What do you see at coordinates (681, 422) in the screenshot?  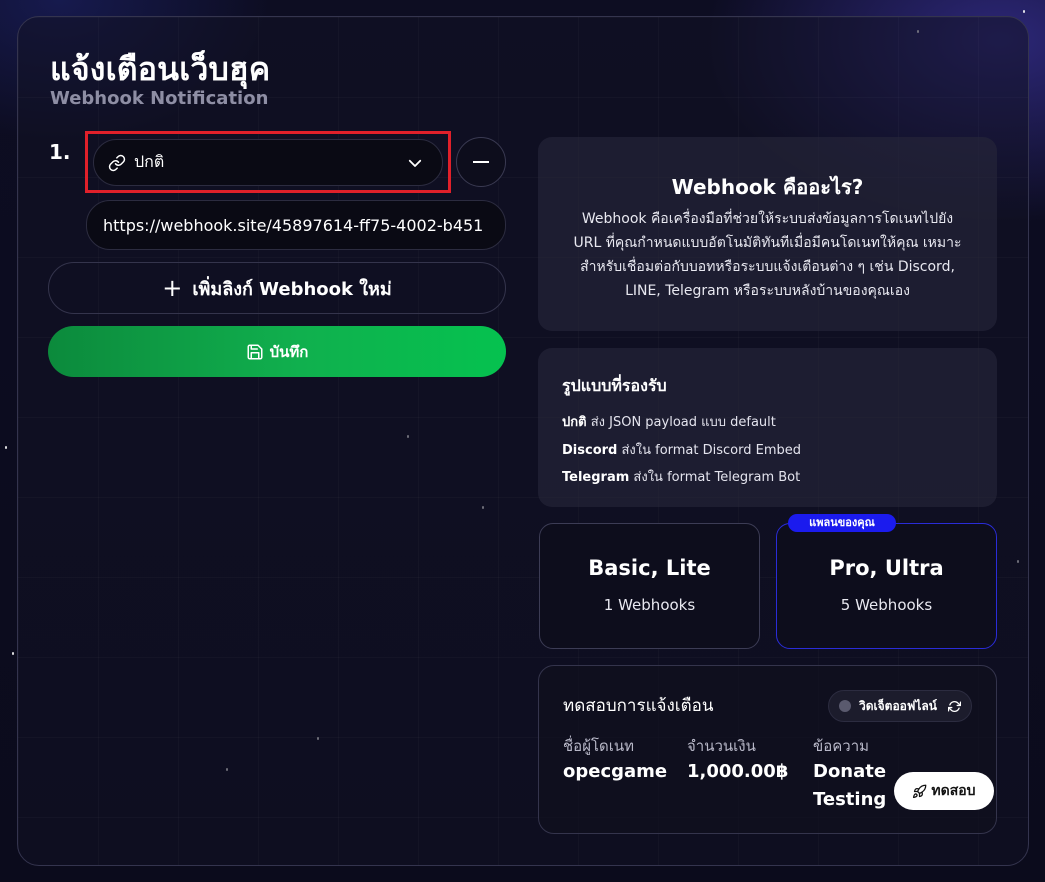 I see `format-description: ส่ง JSON payload แบบ default` at bounding box center [681, 422].